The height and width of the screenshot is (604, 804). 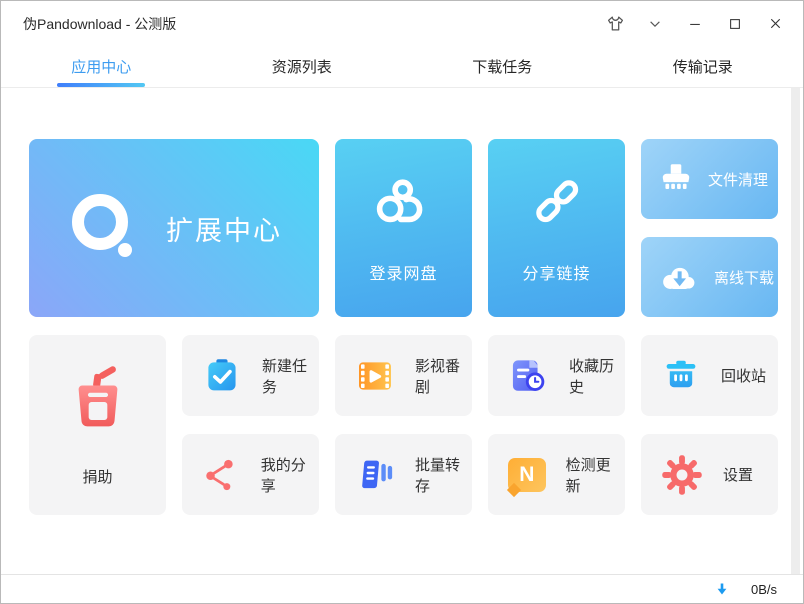 I want to click on update-n-badge-icon: N, so click(x=527, y=474).